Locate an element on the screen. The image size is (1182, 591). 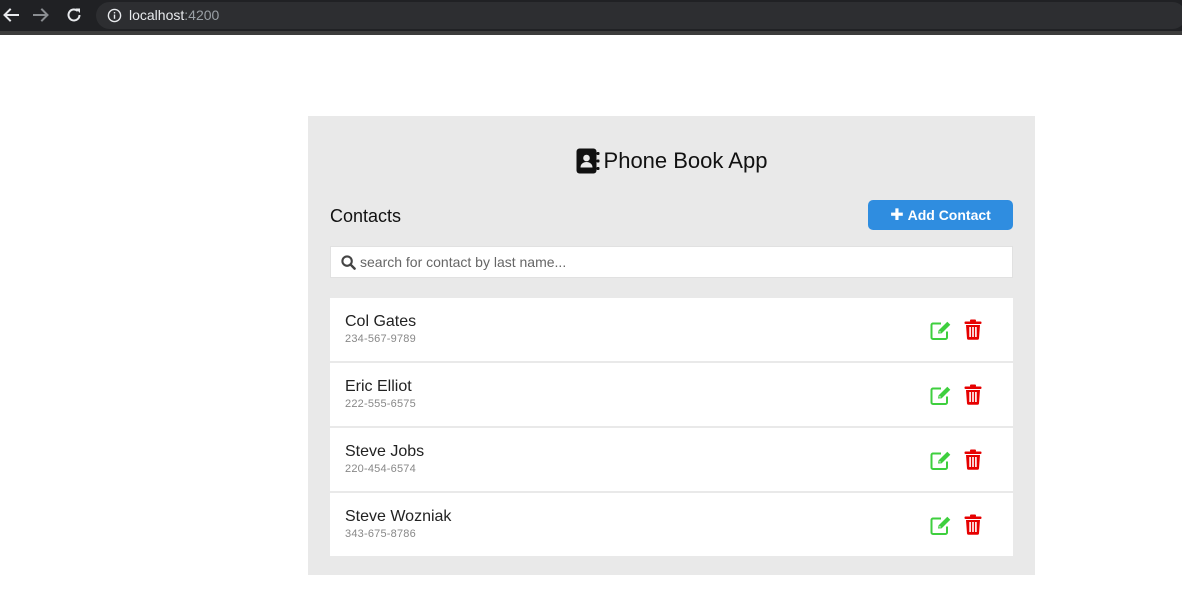
back-button is located at coordinates (11, 15).